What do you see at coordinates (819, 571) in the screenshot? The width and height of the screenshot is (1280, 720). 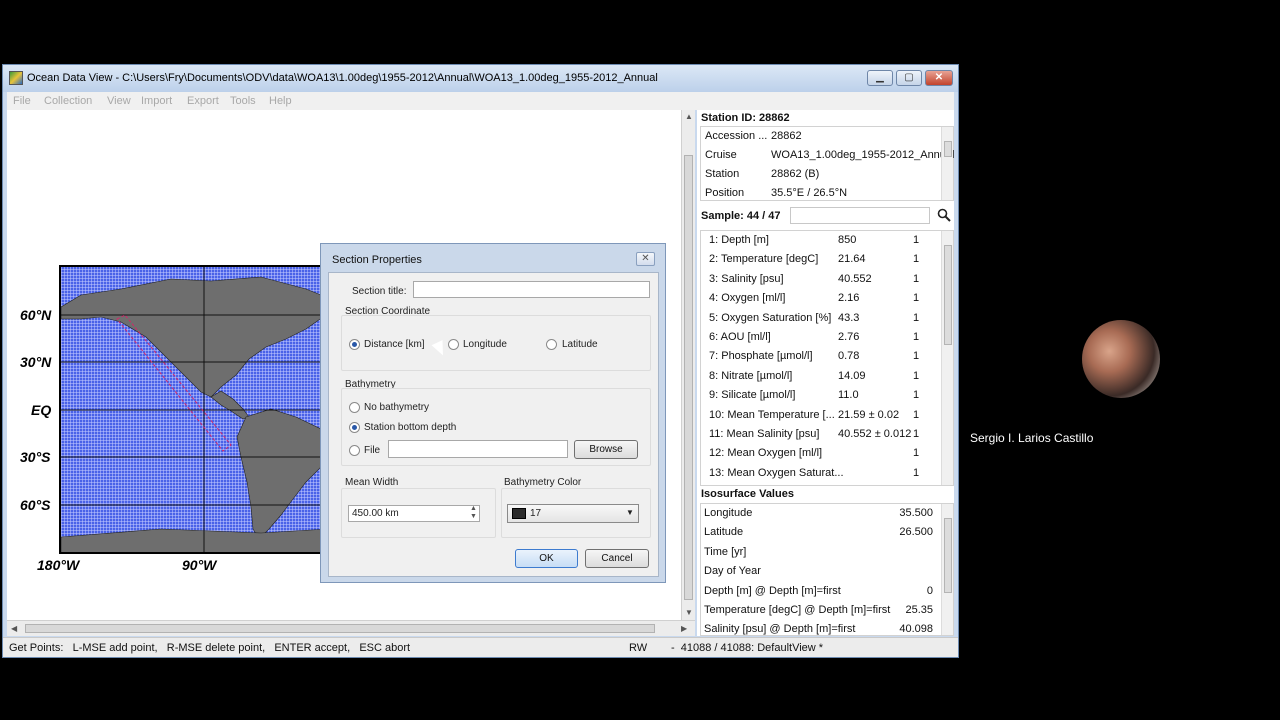 I see `isosurface-row: Day of Year` at bounding box center [819, 571].